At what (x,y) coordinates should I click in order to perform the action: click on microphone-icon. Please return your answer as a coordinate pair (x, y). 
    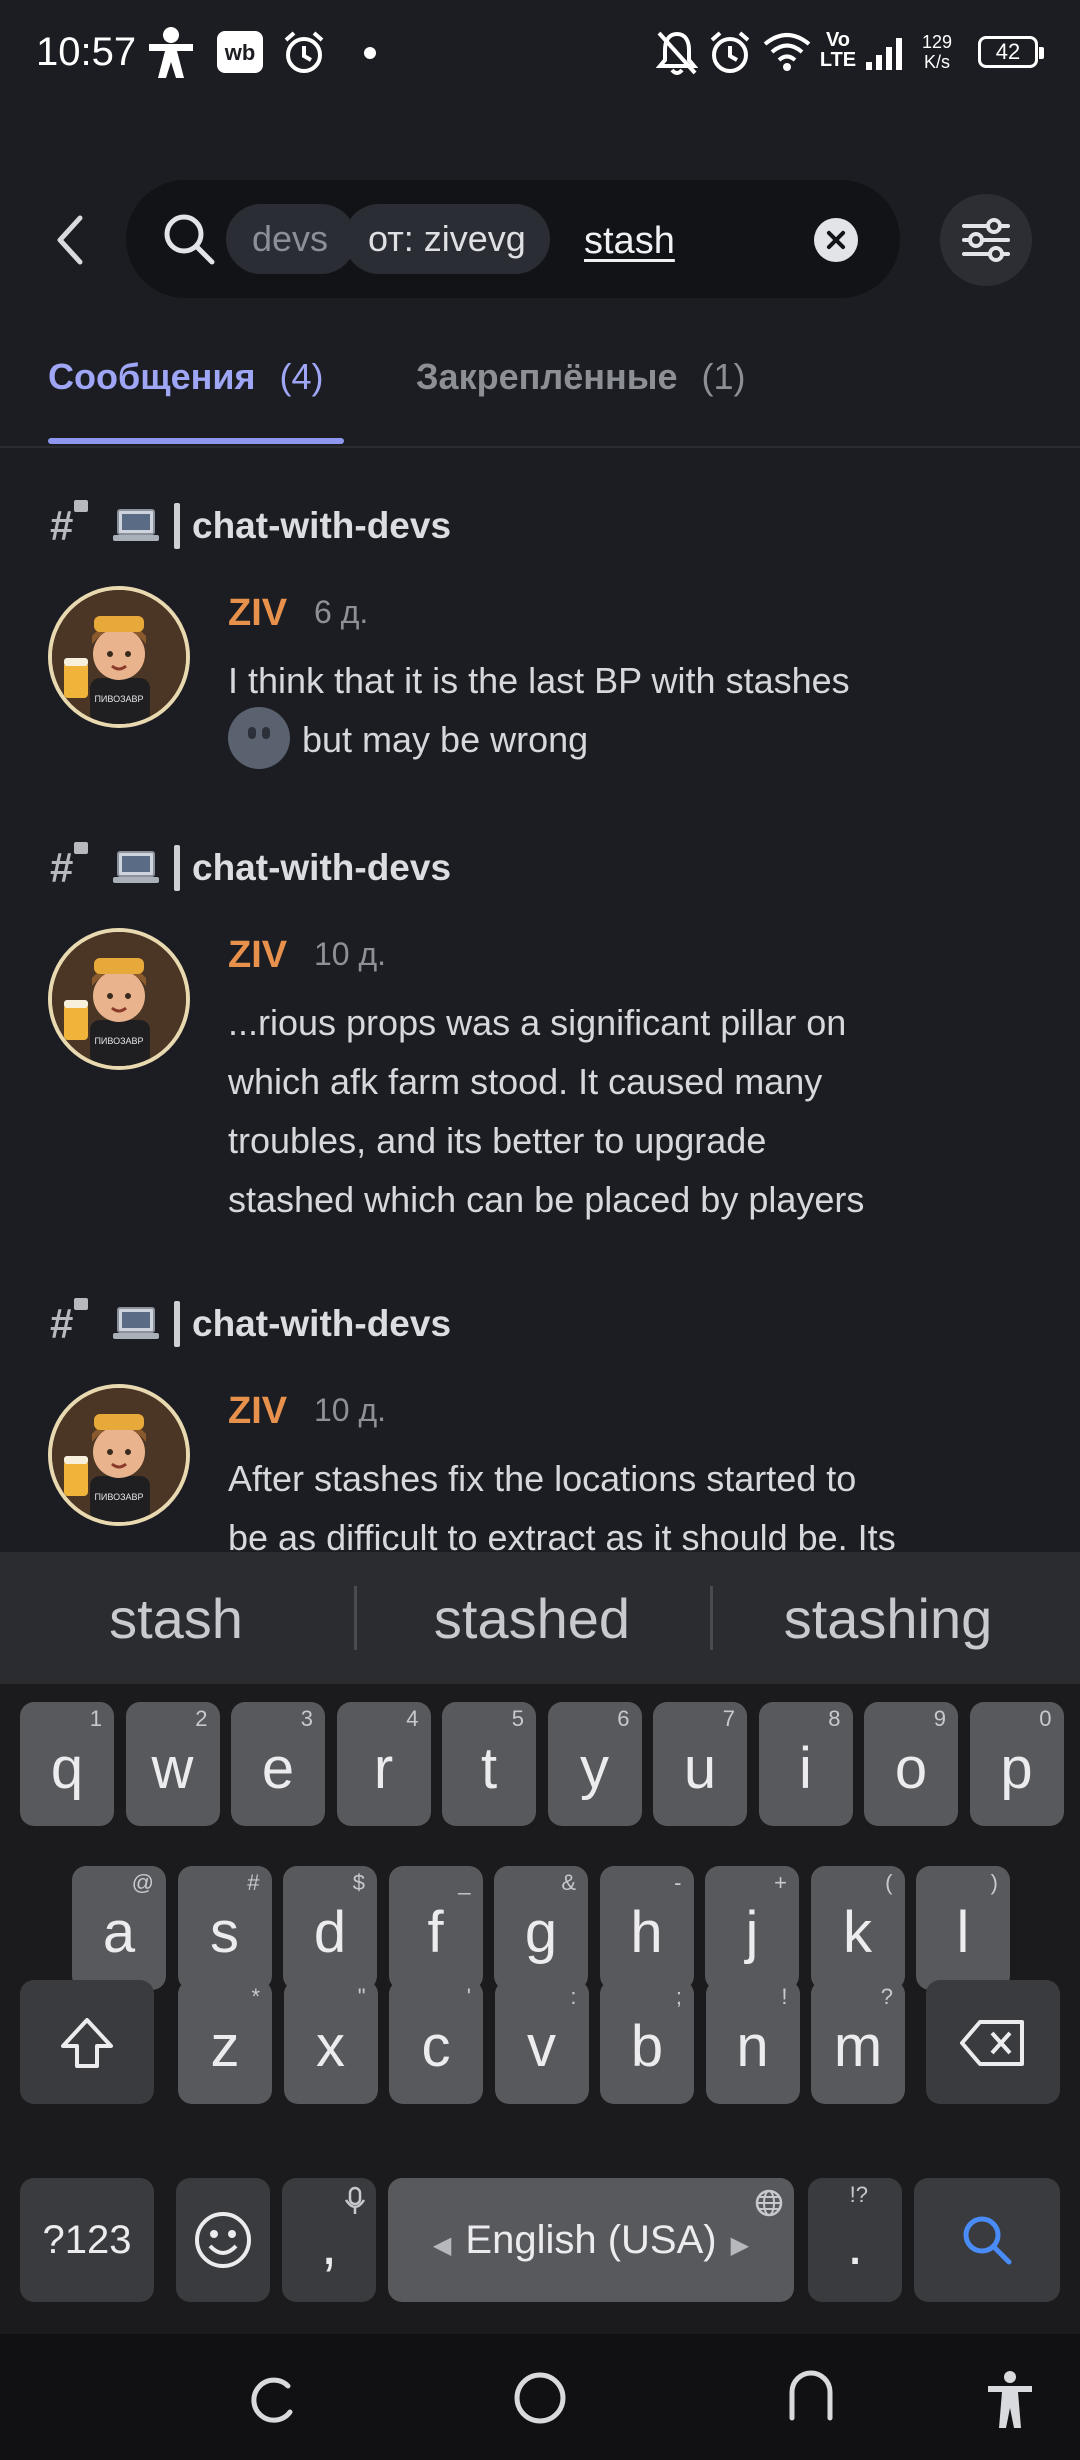
    Looking at the image, I should click on (355, 2200).